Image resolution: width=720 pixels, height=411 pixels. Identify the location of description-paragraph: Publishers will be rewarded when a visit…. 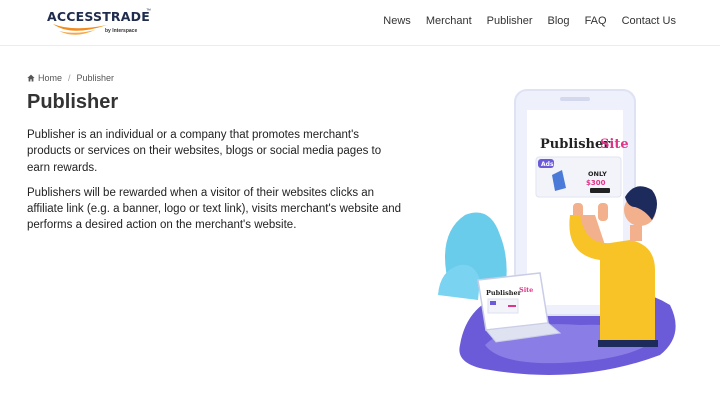
(214, 209).